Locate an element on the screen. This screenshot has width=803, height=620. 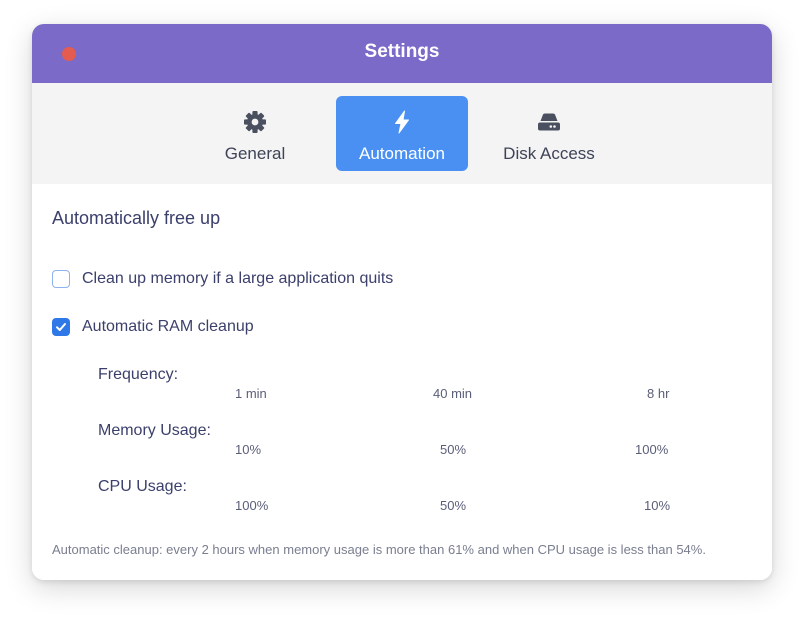
cpu-usage-tick-max: 10% is located at coordinates (657, 505).